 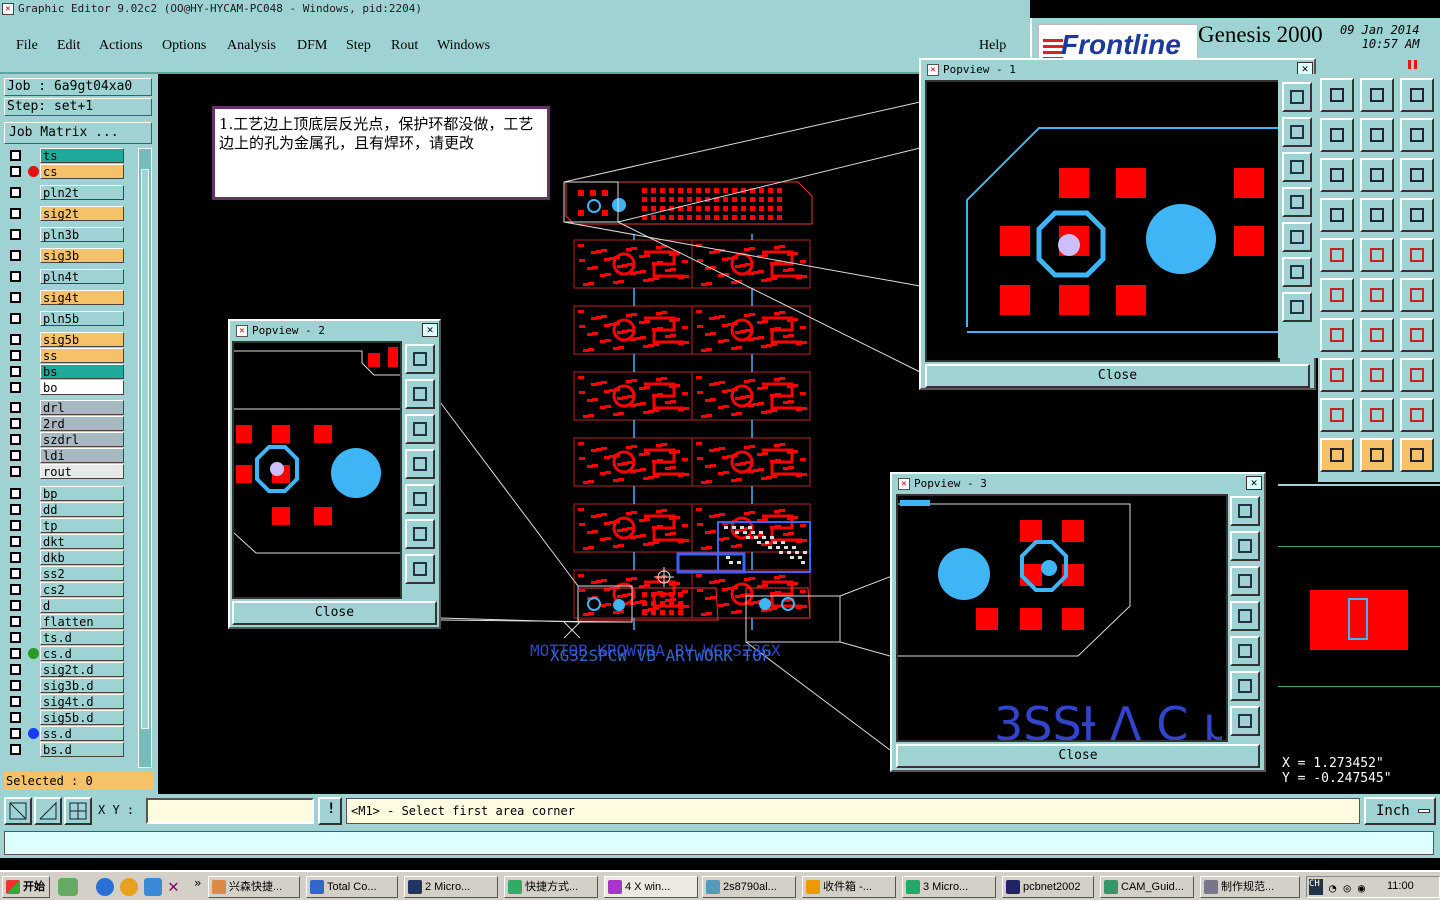 What do you see at coordinates (65, 669) in the screenshot?
I see `layer-row: sig2t.d` at bounding box center [65, 669].